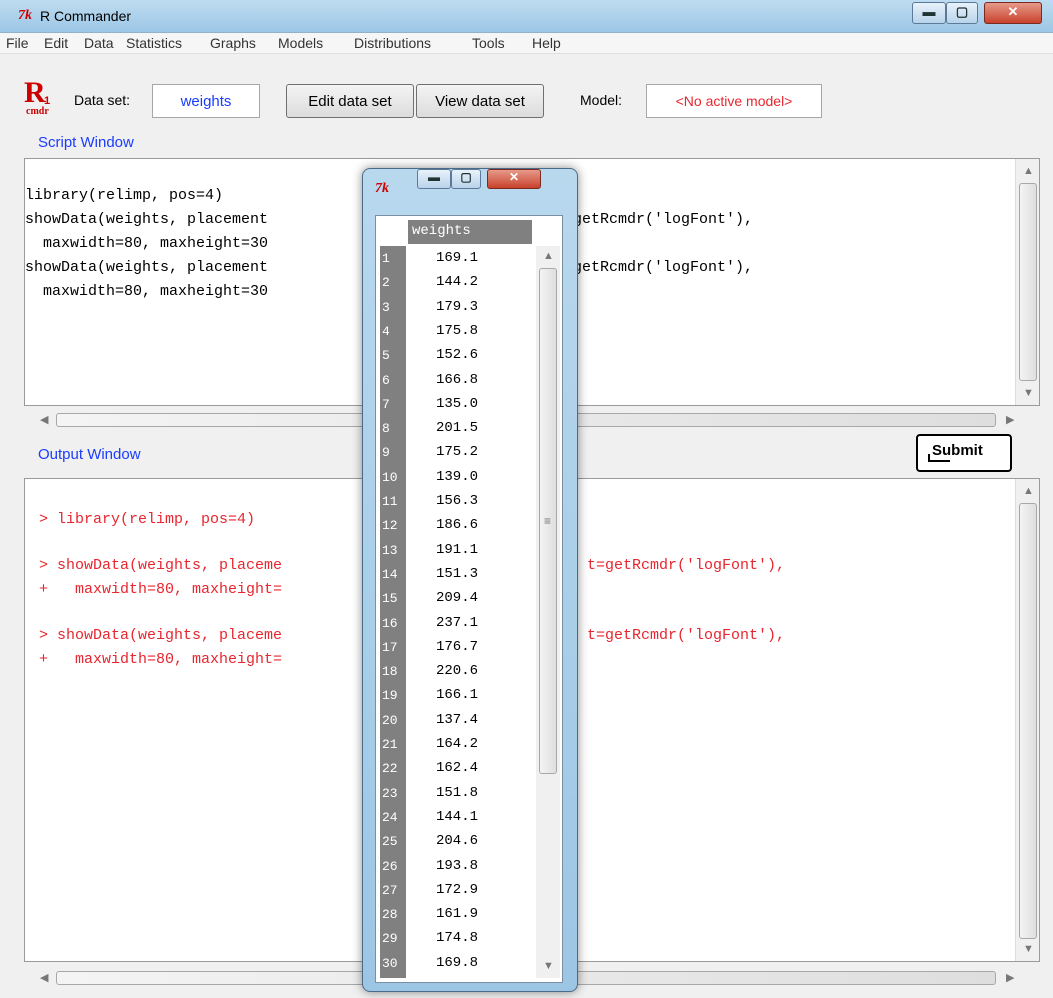 The width and height of the screenshot is (1053, 998). Describe the element at coordinates (457, 477) in the screenshot. I see `table-cell: 139.0` at that location.